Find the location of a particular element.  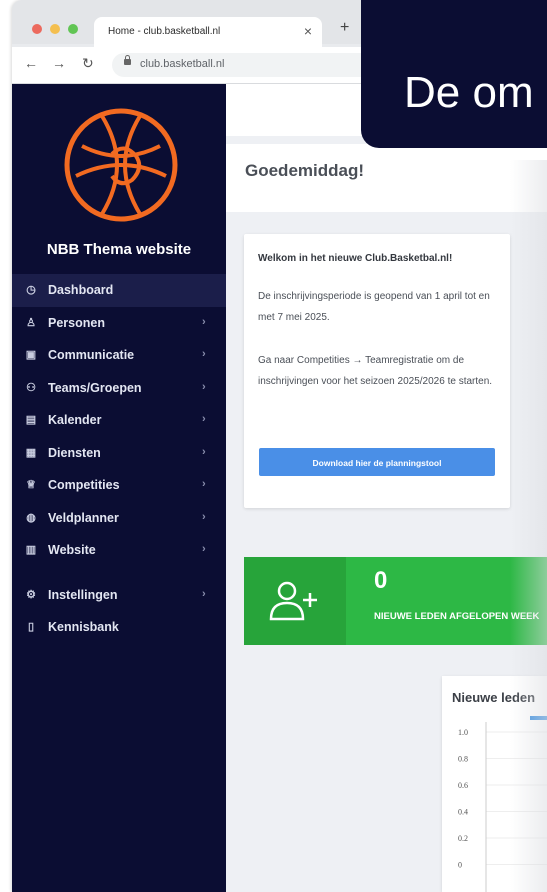

stat-icon-box is located at coordinates (295, 601).